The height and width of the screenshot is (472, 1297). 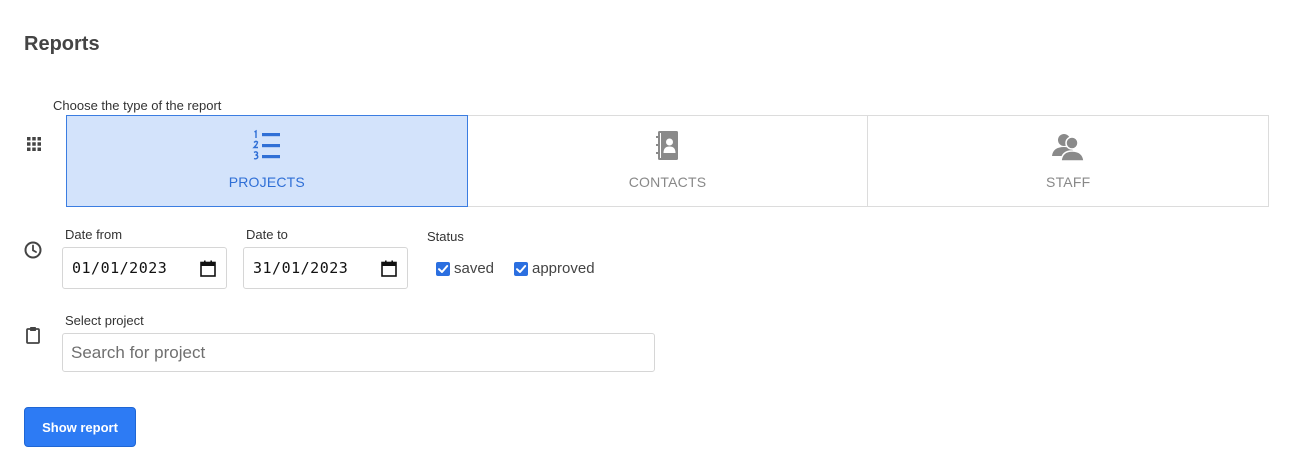 I want to click on report-type-staff: STAFF, so click(x=1068, y=161).